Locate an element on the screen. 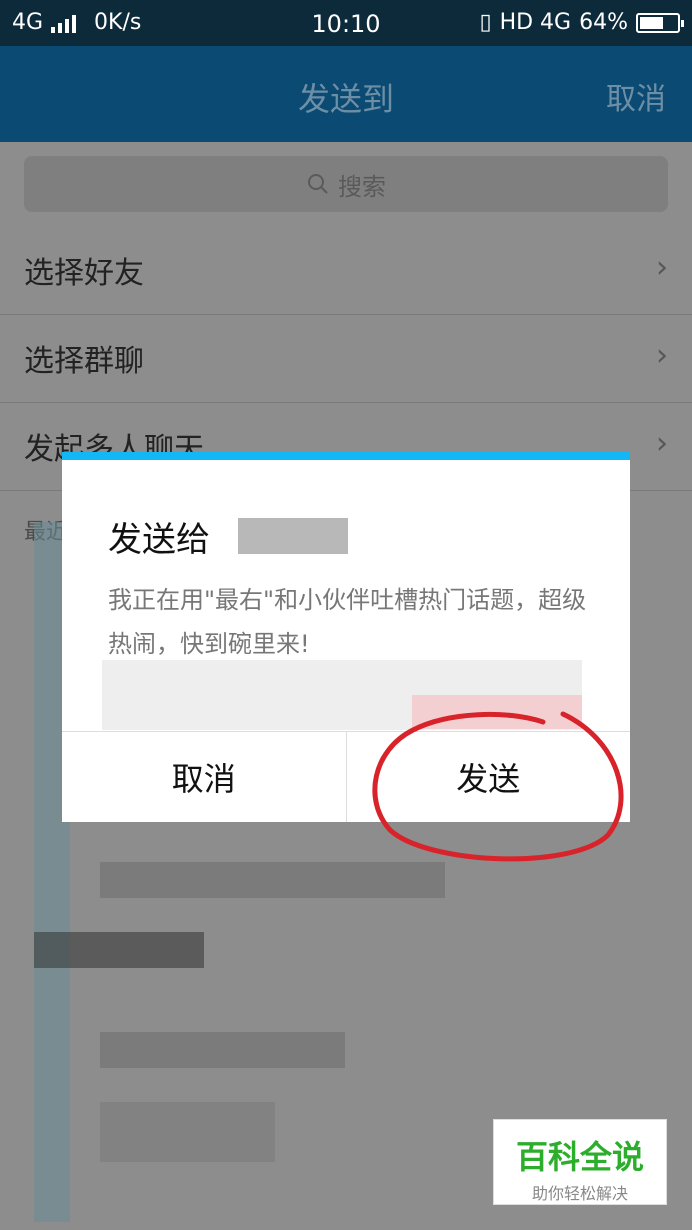 This screenshot has height=1230, width=692. dialog-title: 发送给 is located at coordinates (159, 540).